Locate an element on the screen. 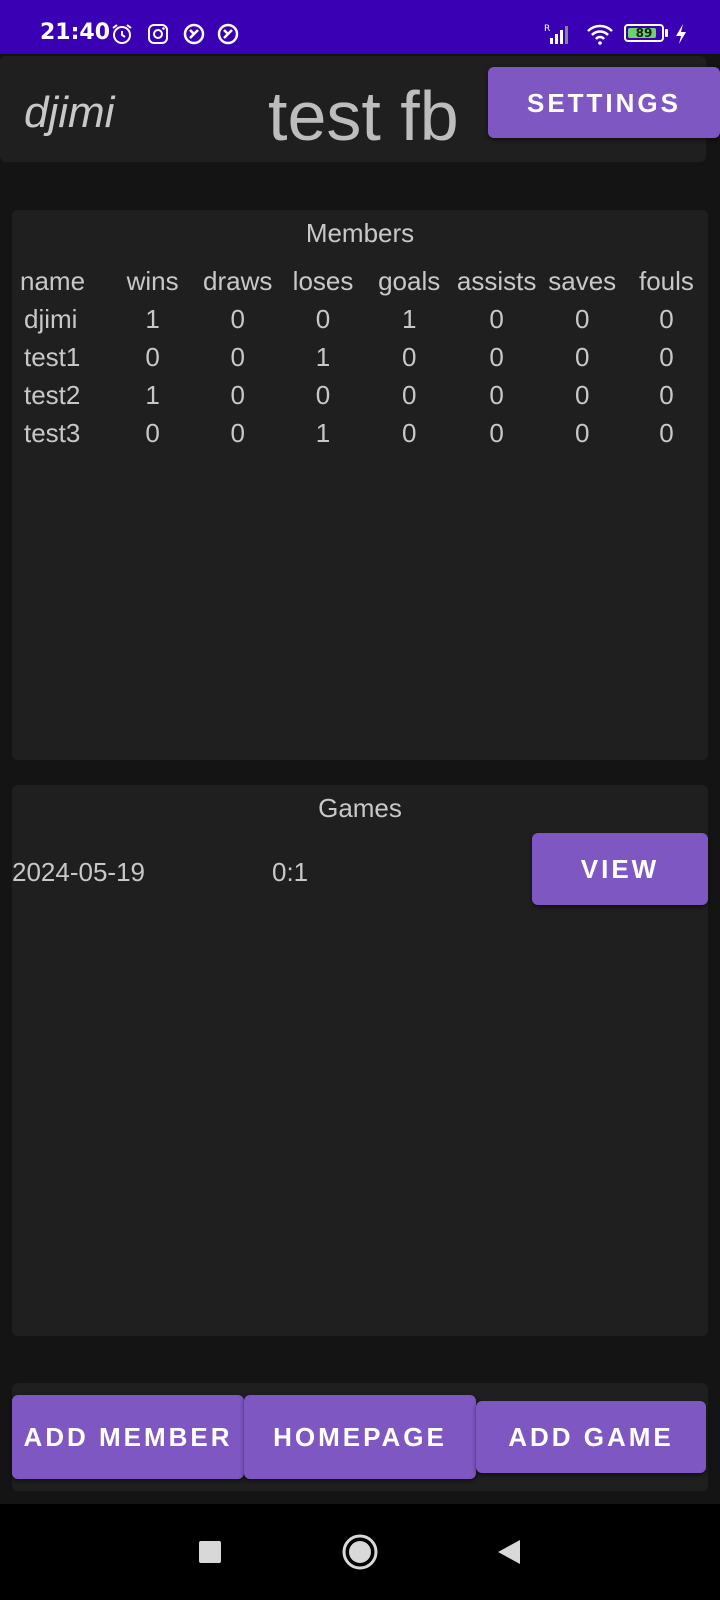 The height and width of the screenshot is (1600, 720). charging-icon is located at coordinates (681, 34).